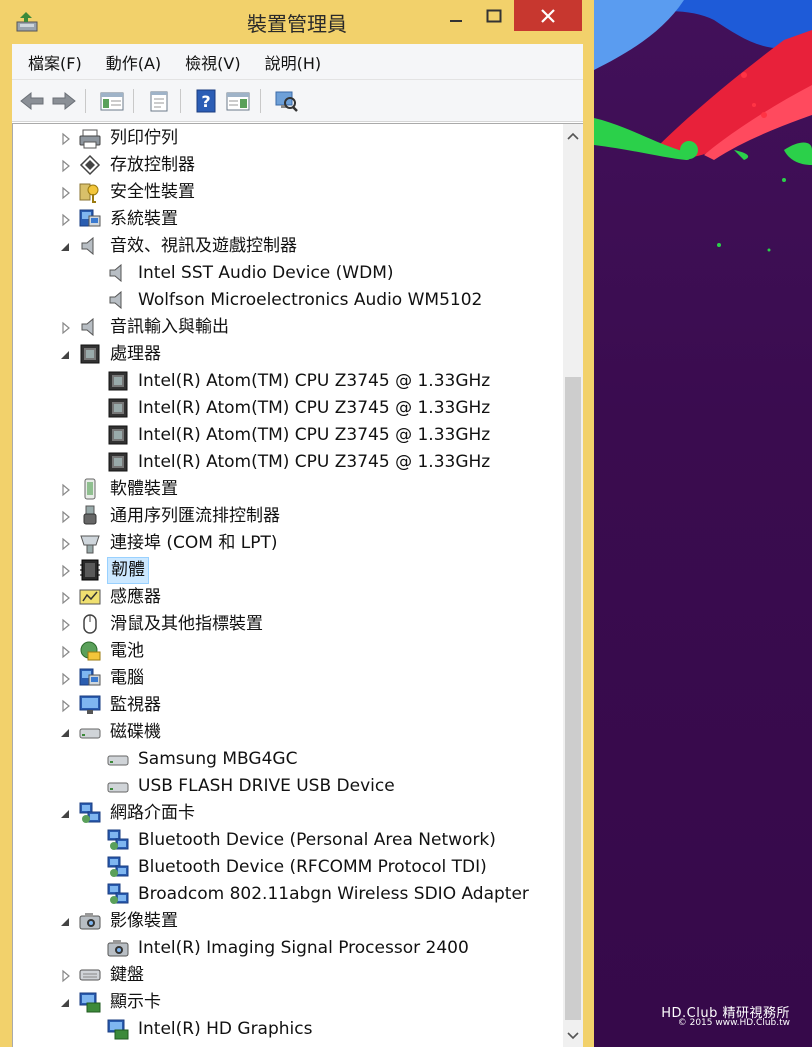 The width and height of the screenshot is (812, 1047). I want to click on menu-help: 說明(H), so click(293, 62).